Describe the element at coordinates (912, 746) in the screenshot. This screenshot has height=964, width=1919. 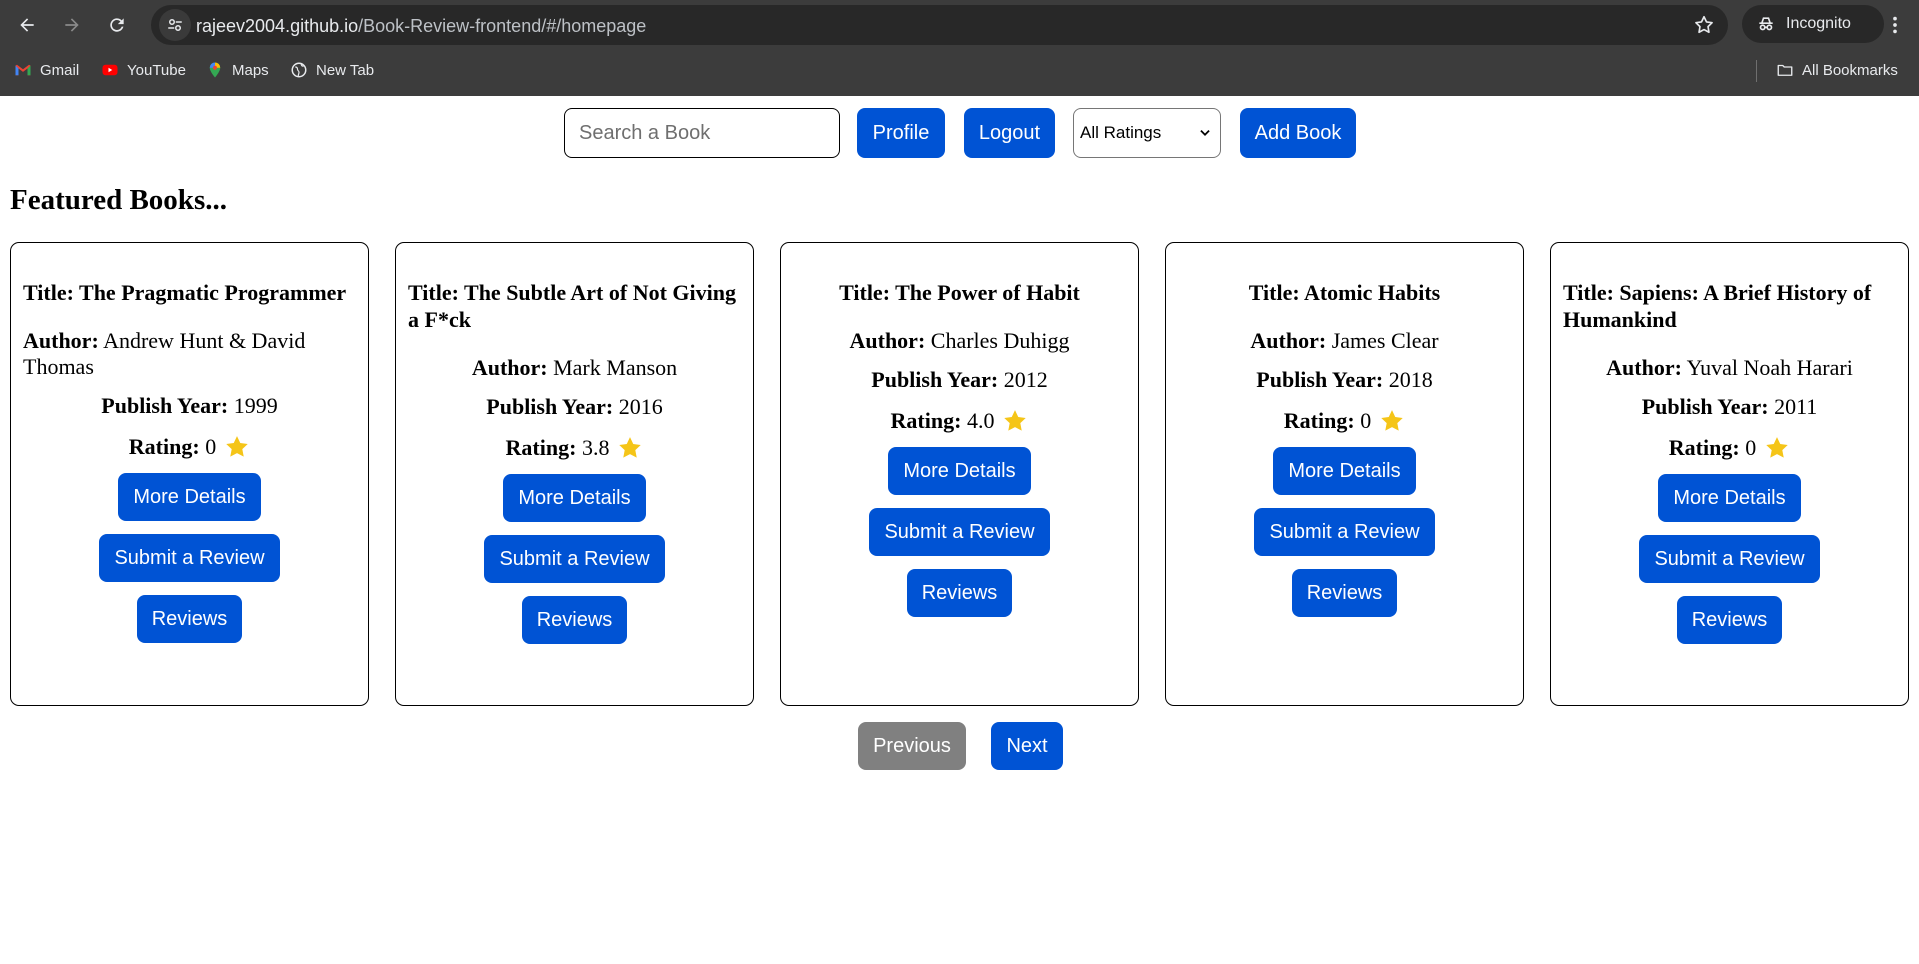
I see `previous-page-button: Previous` at that location.